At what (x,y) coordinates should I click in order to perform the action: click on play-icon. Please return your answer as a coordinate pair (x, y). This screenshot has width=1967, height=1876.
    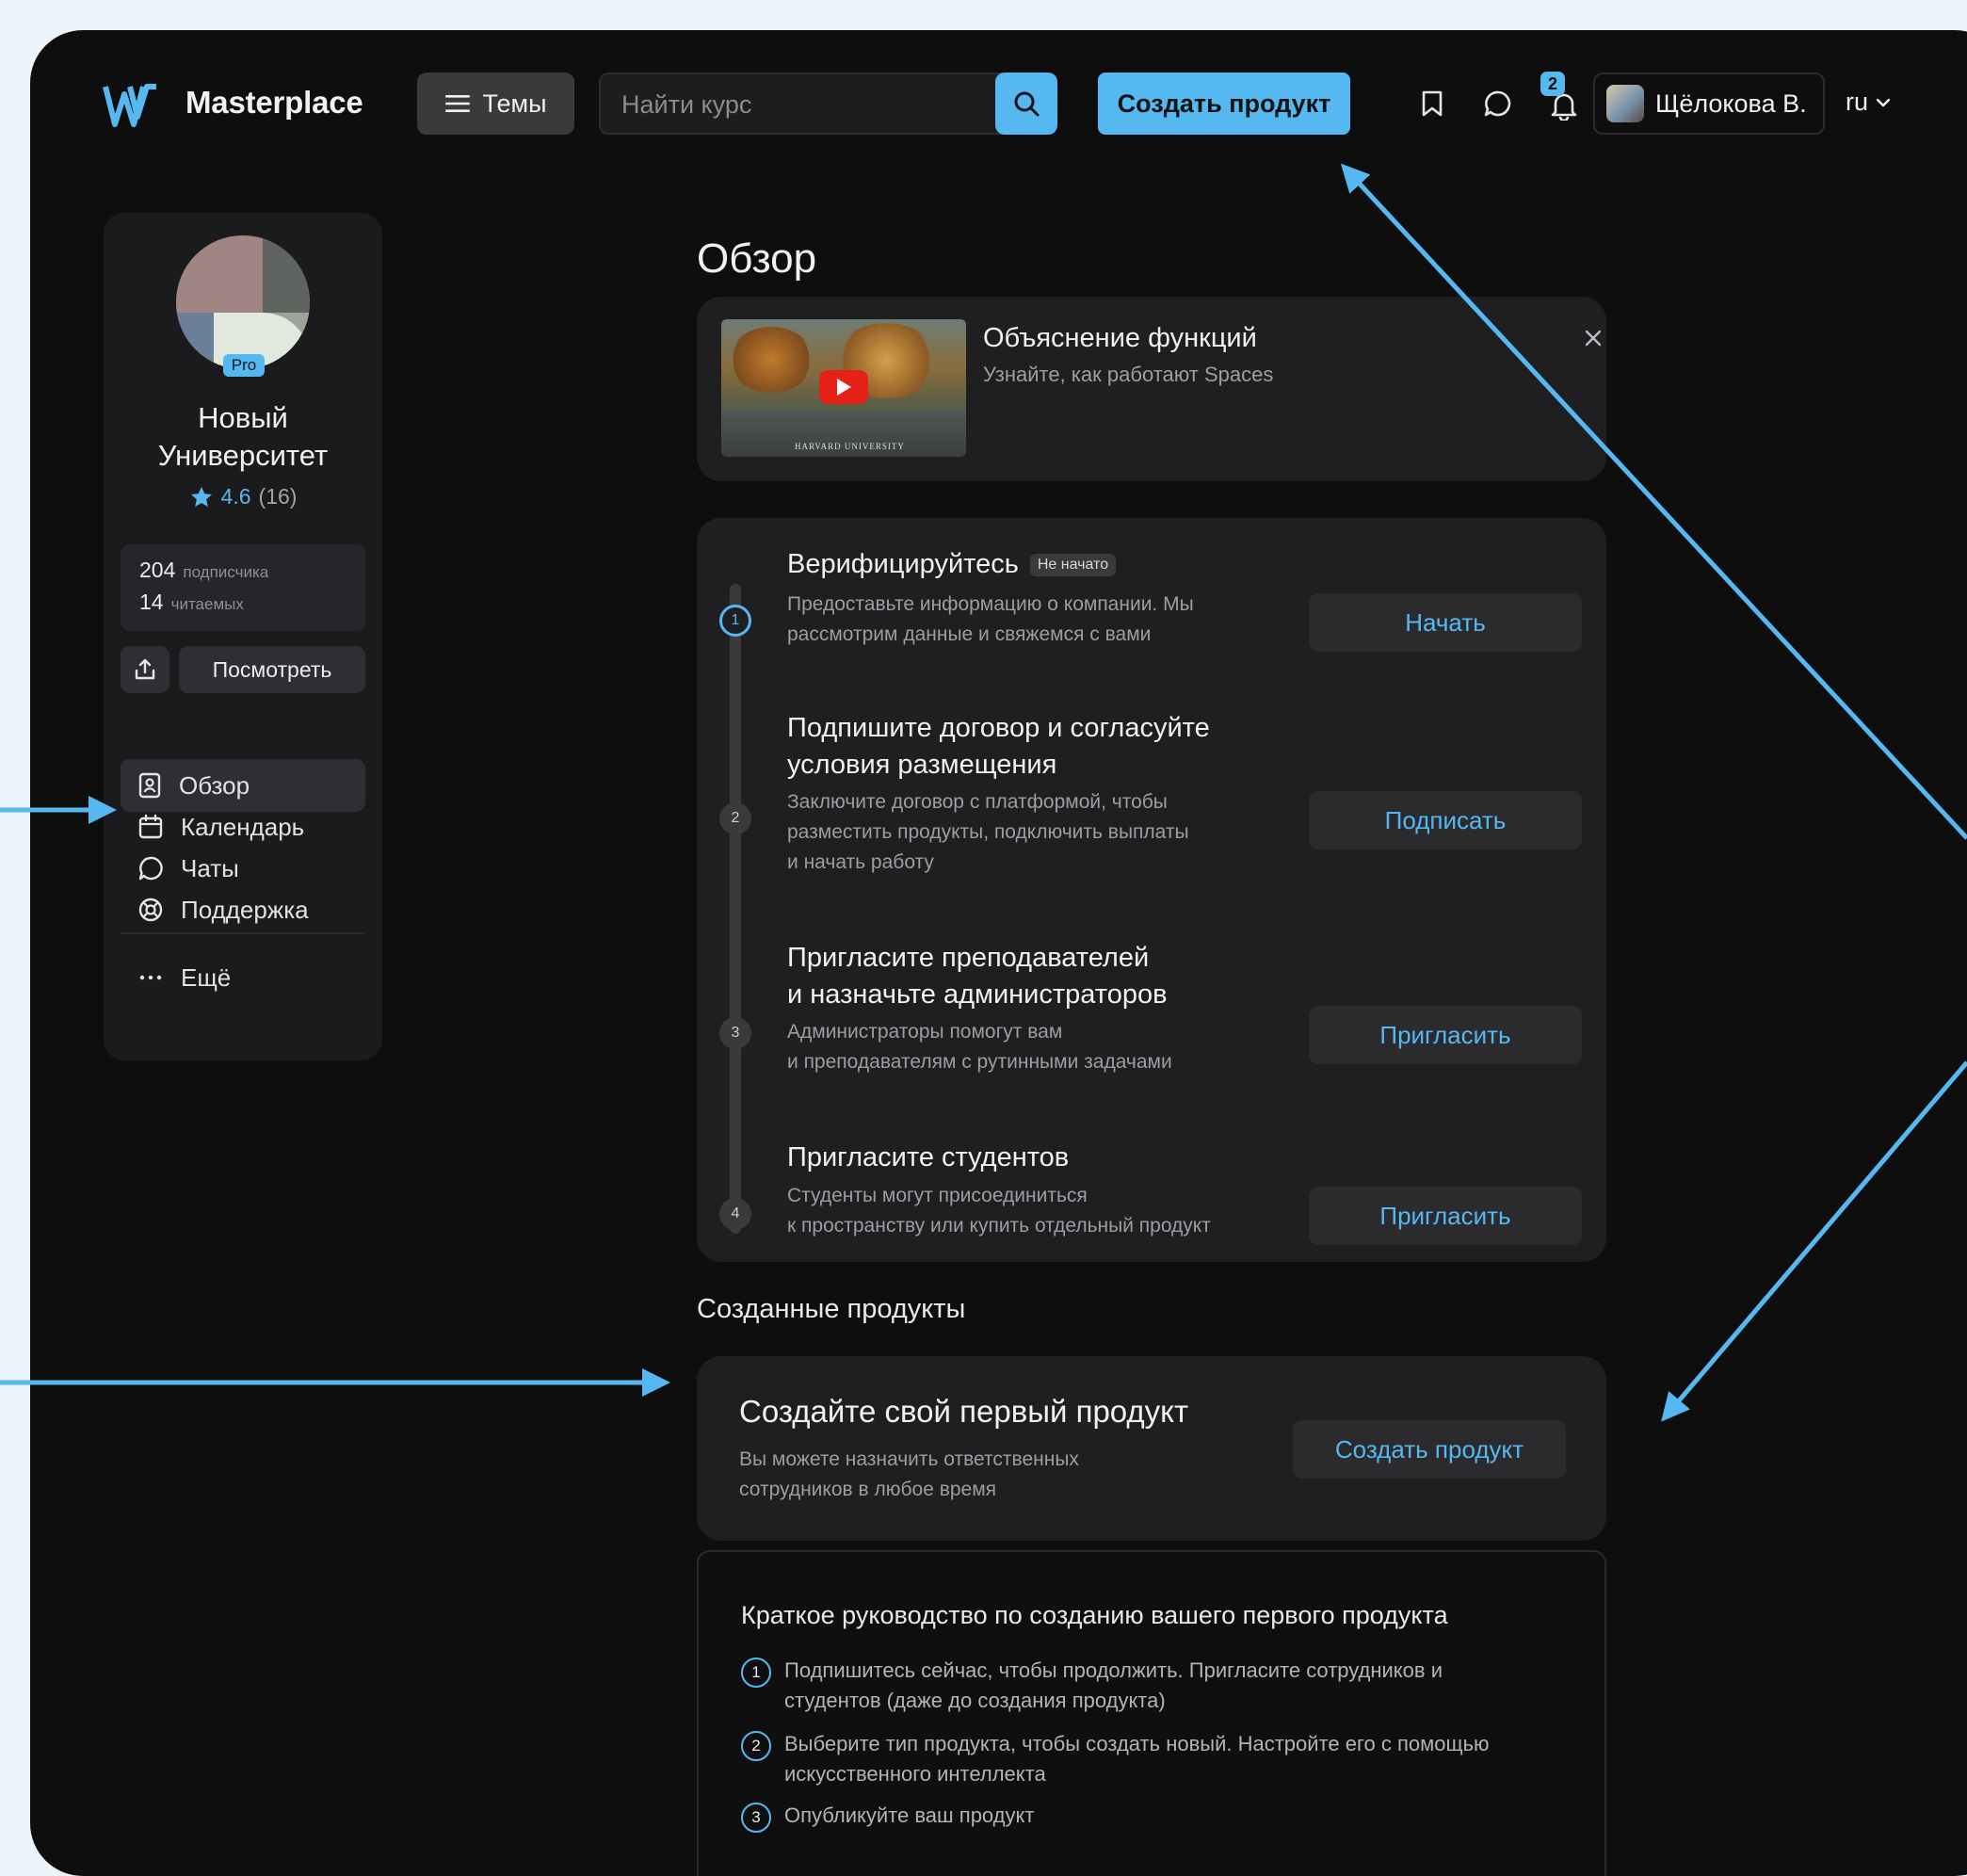
    Looking at the image, I should click on (844, 387).